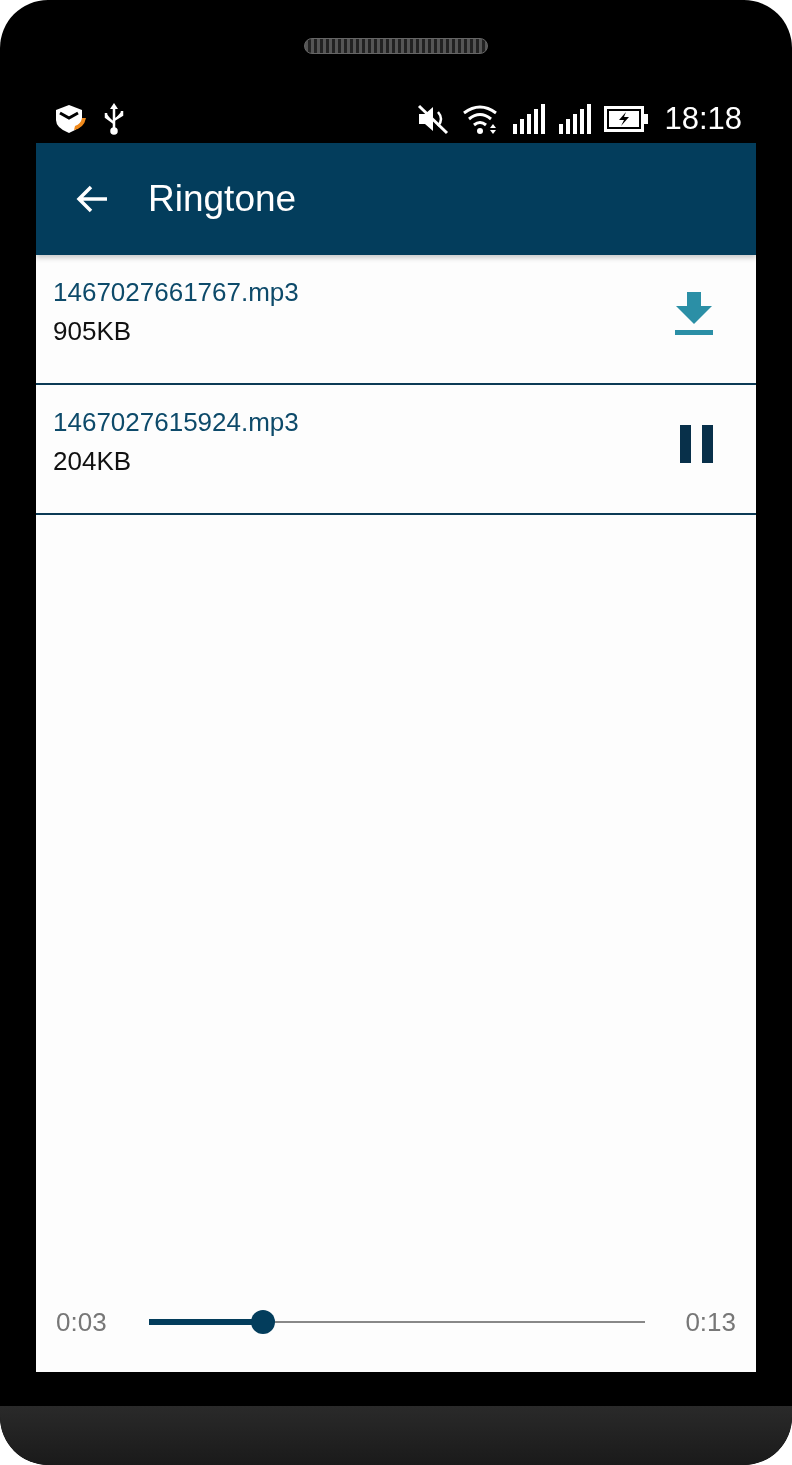 The height and width of the screenshot is (1465, 792). Describe the element at coordinates (81, 1322) in the screenshot. I see `elapsed-time: 0:03` at that location.